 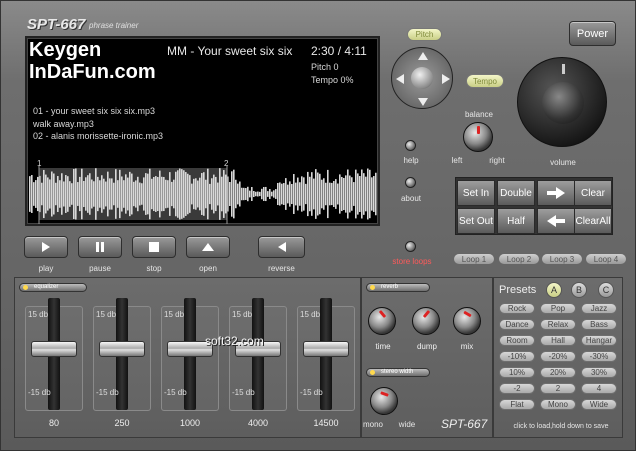 What do you see at coordinates (517, 340) in the screenshot?
I see `preset-room: Room` at bounding box center [517, 340].